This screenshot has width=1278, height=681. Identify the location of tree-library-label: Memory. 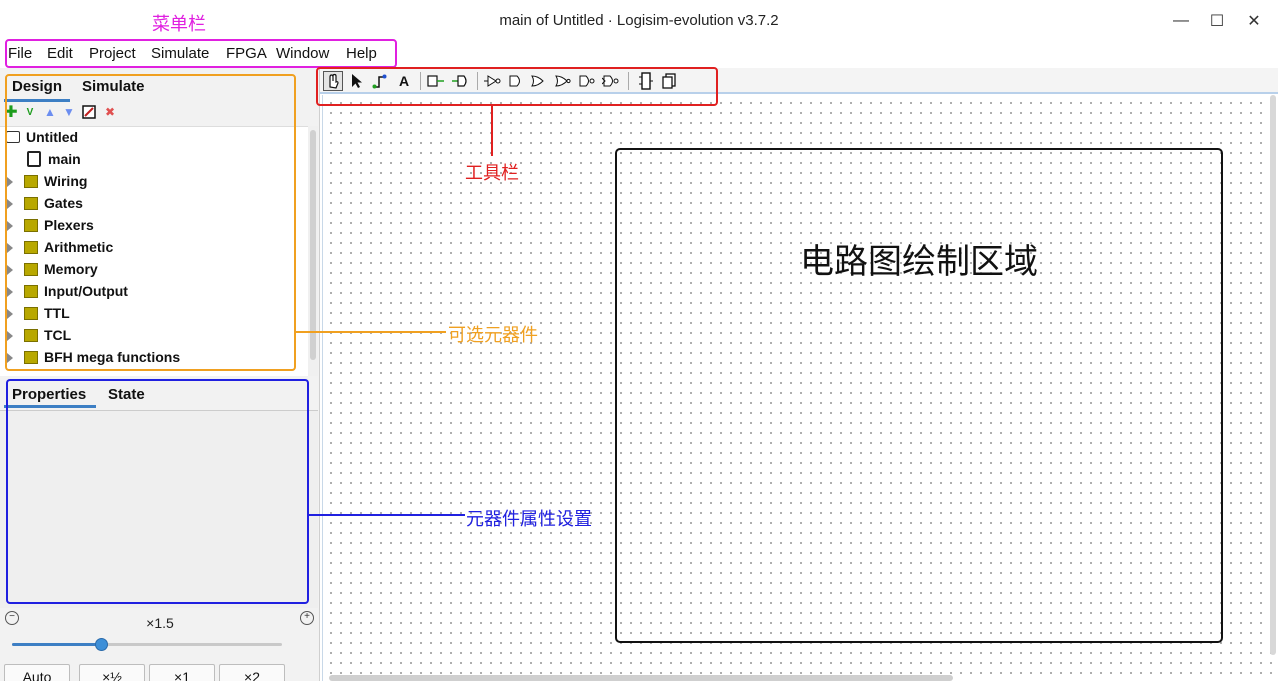
(71, 269).